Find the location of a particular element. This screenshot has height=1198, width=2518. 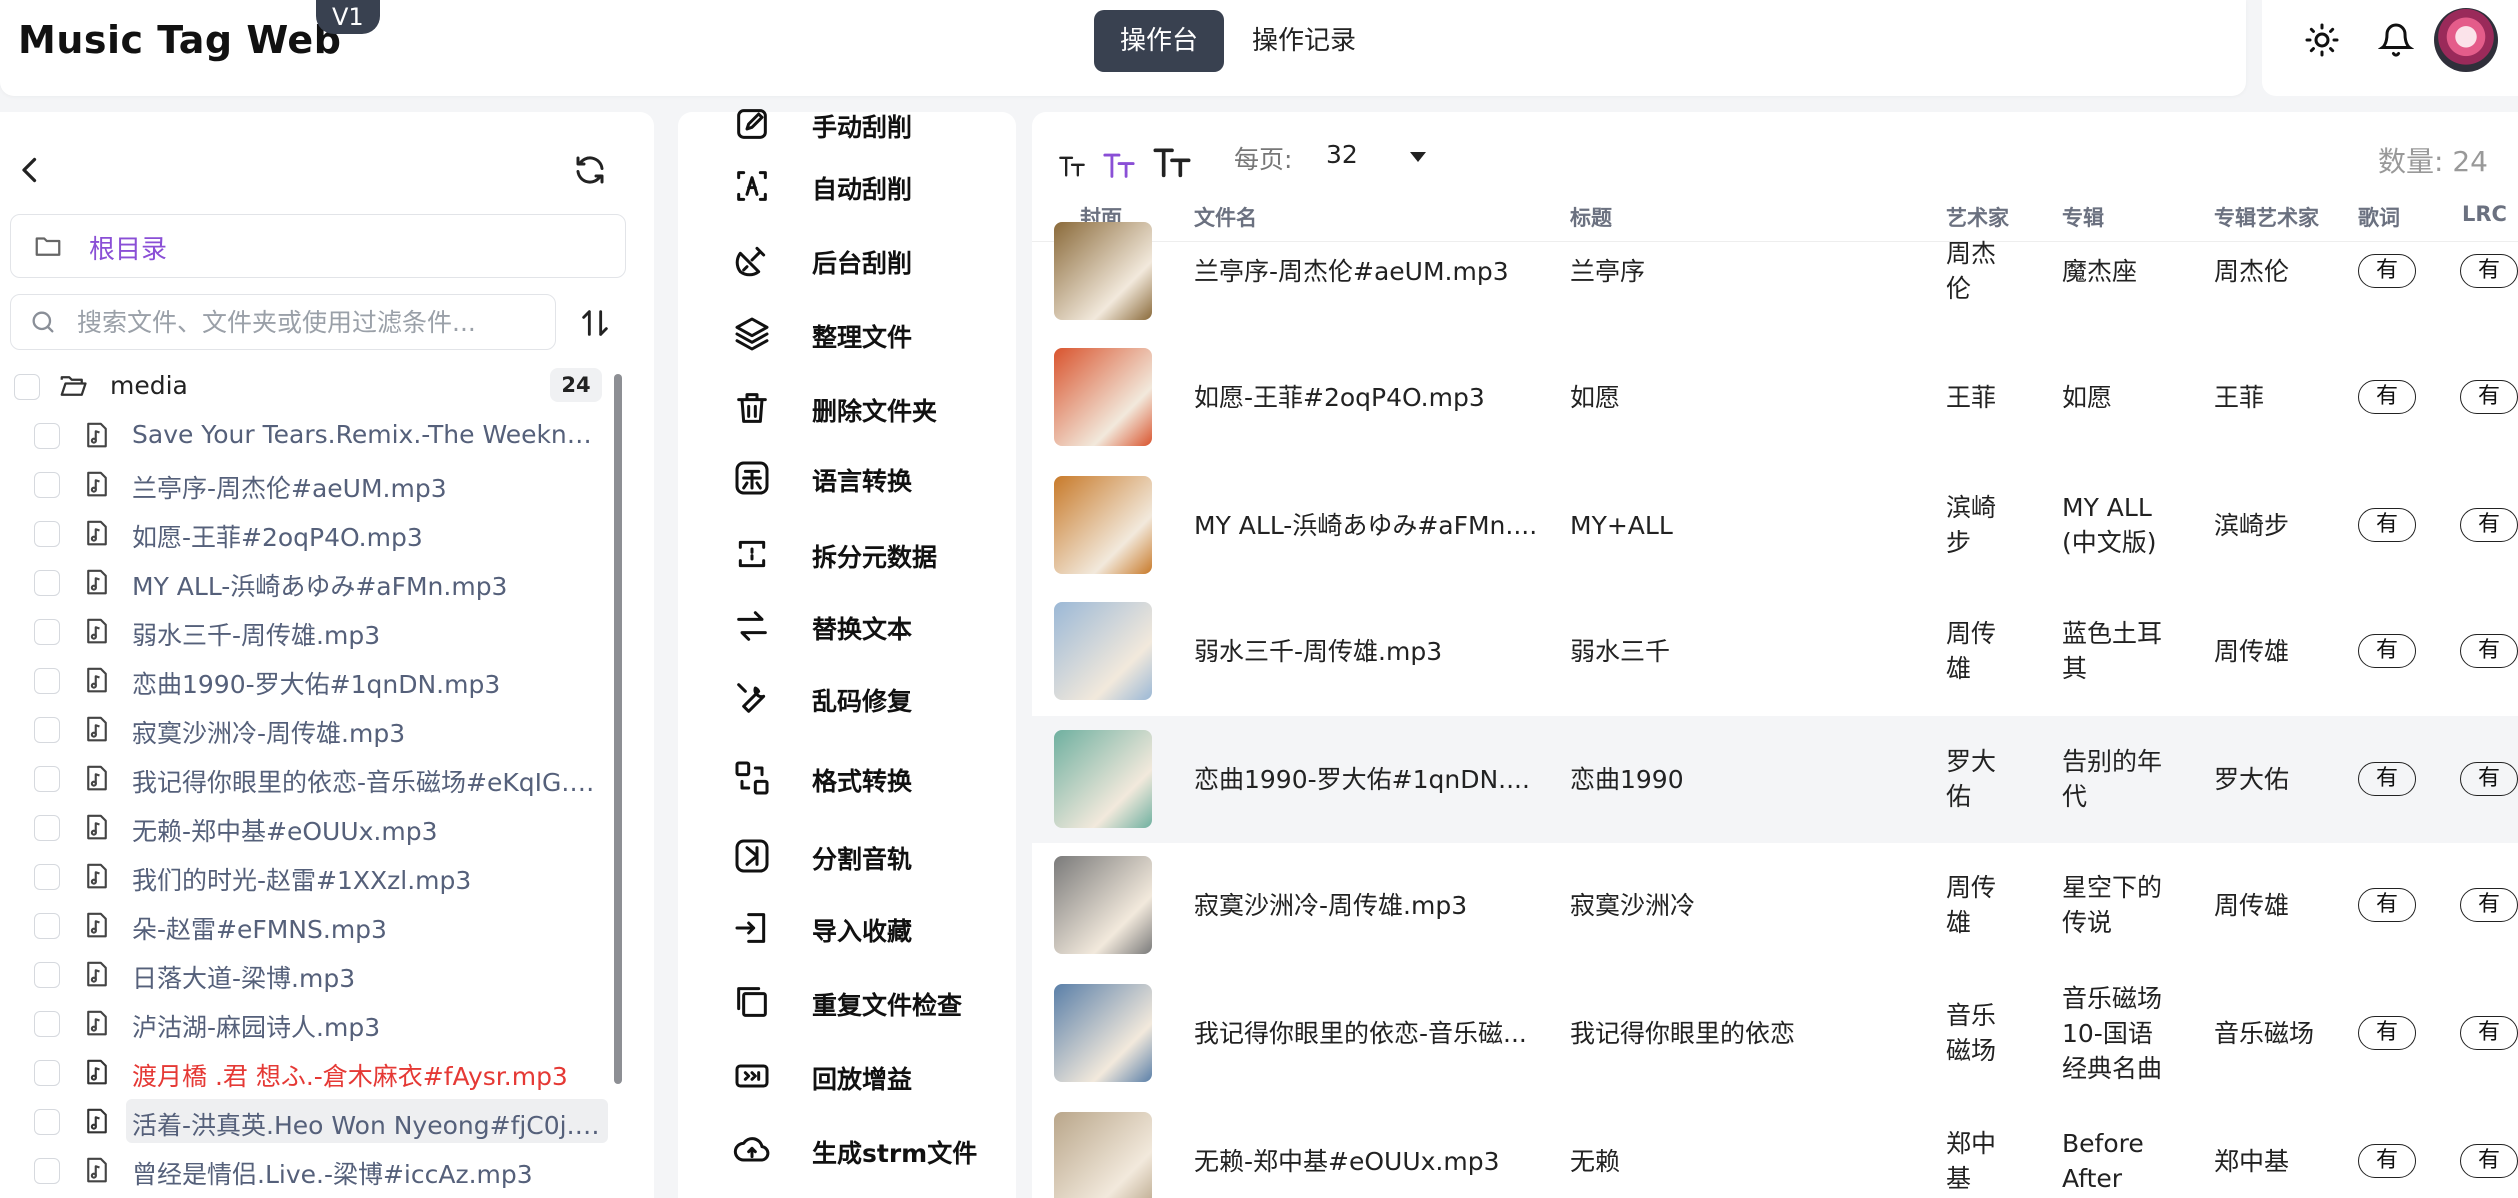

tab-operation-log: 操作记录 is located at coordinates (1304, 41).